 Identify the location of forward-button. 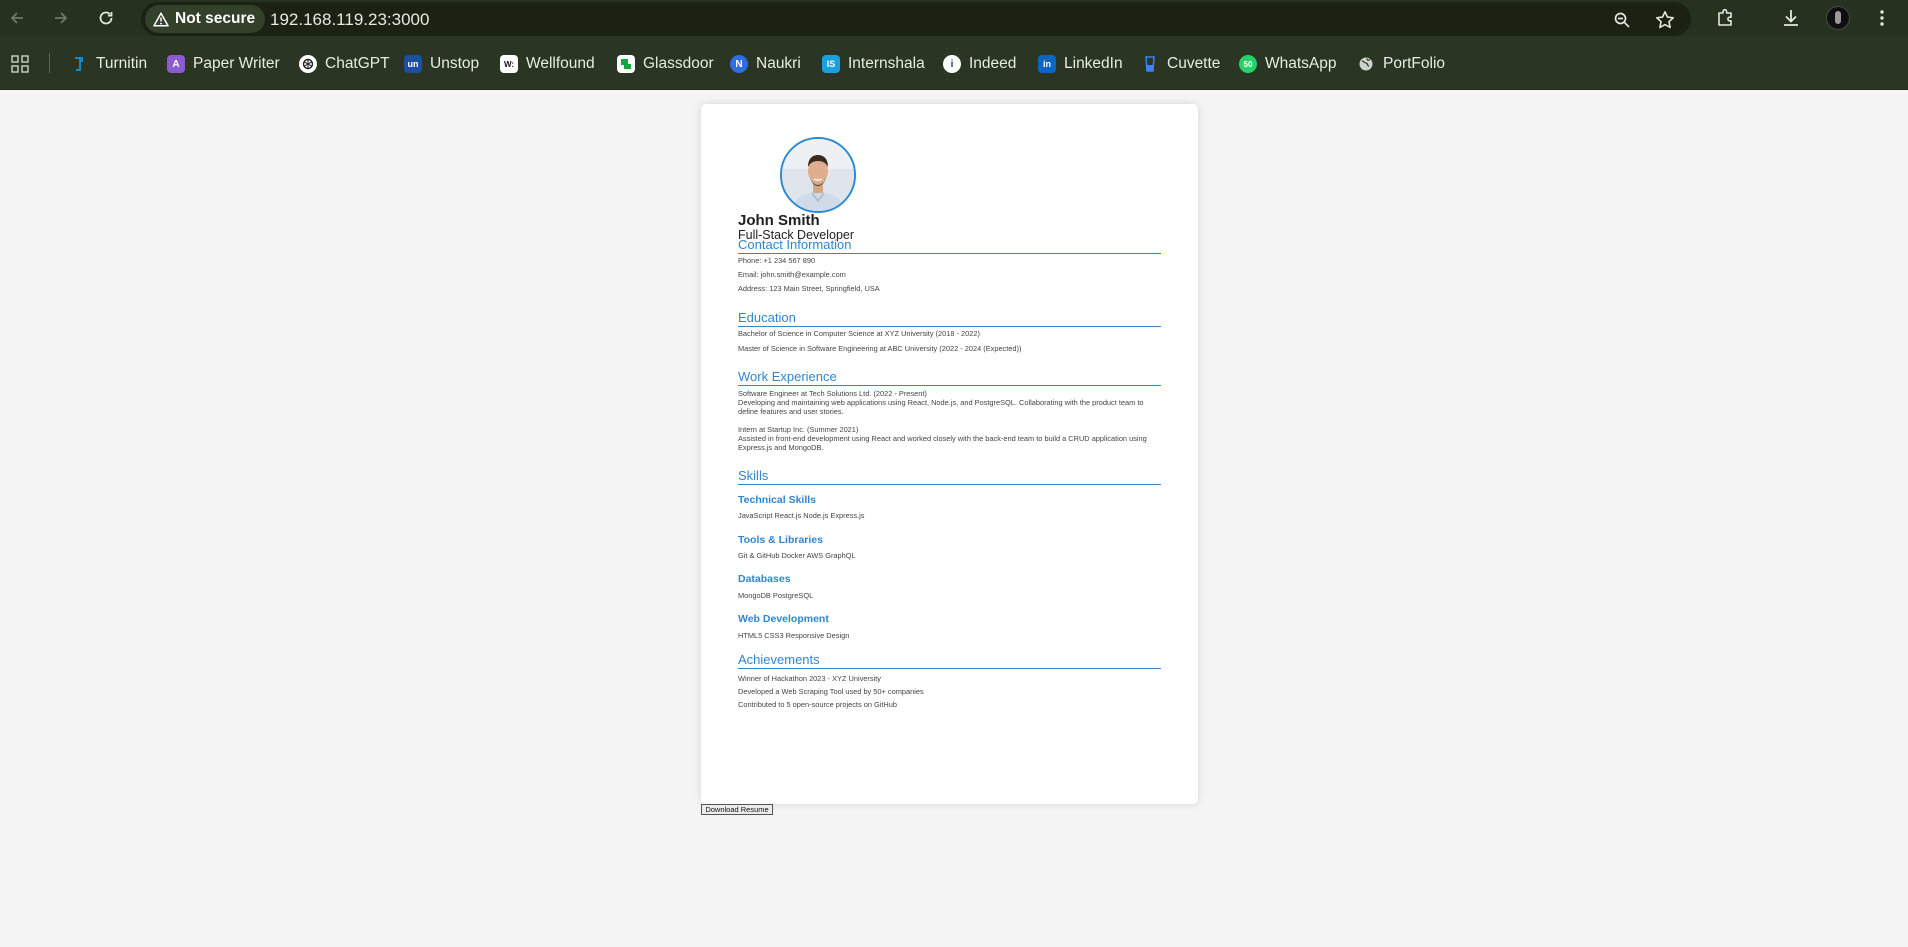
(61, 18).